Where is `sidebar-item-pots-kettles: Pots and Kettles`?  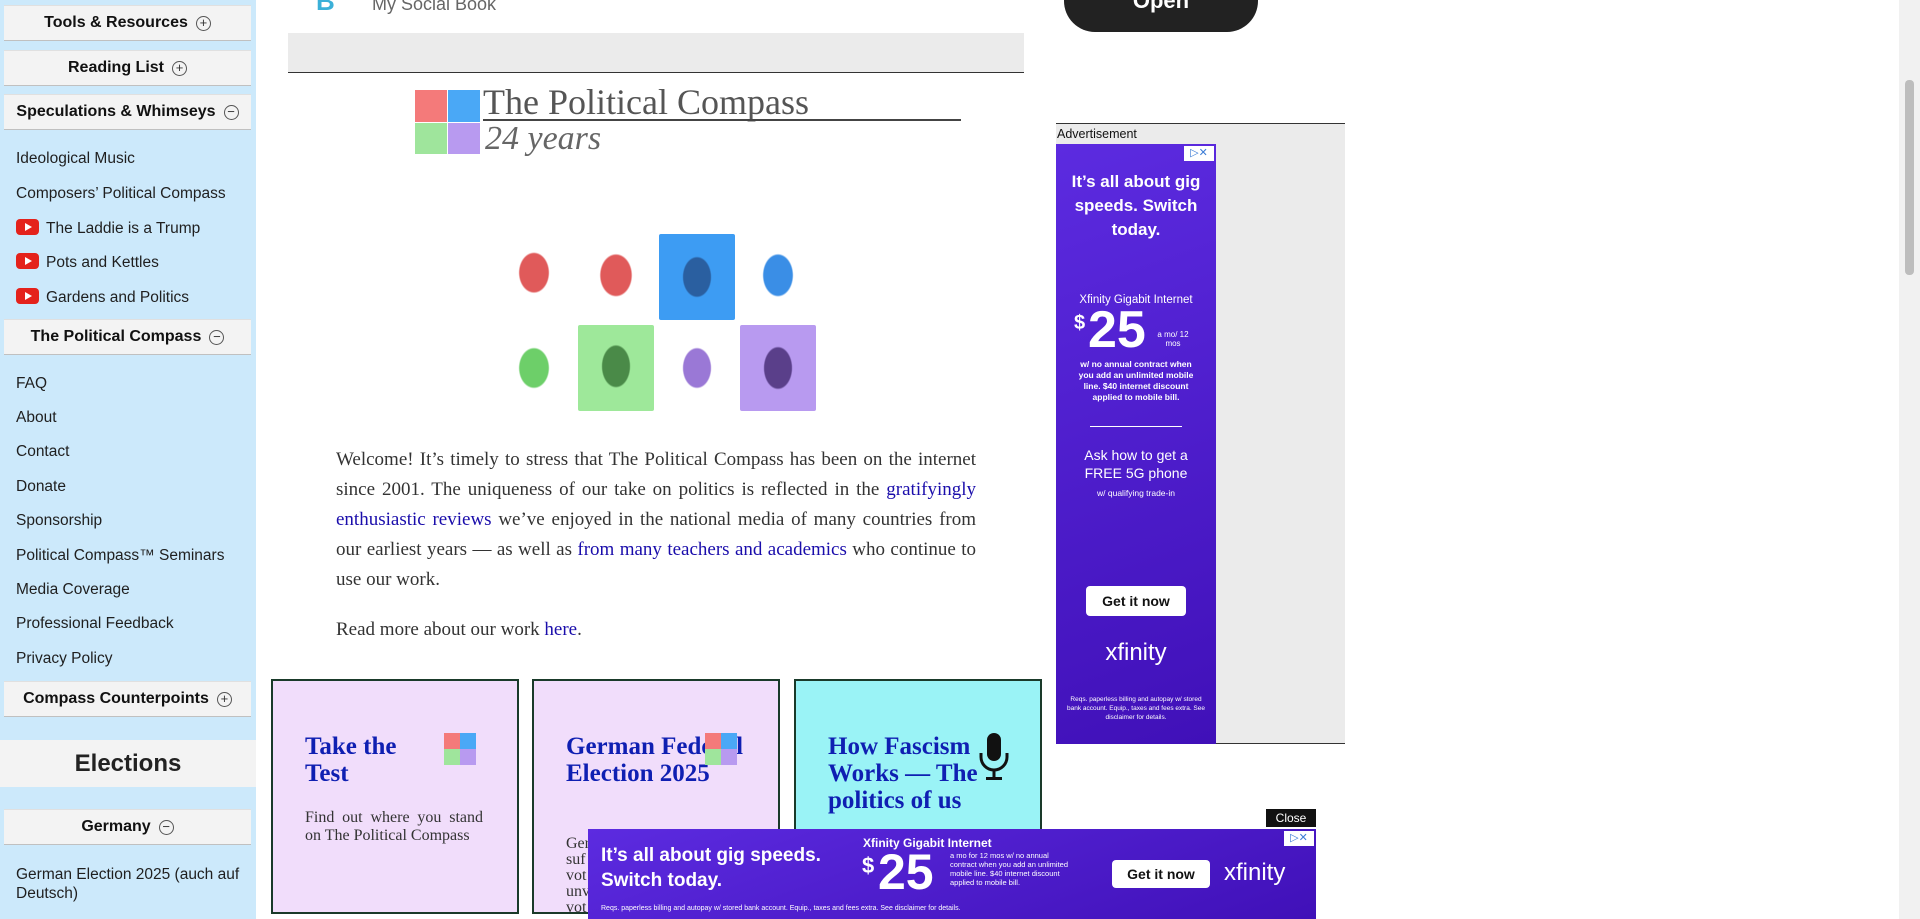 sidebar-item-pots-kettles: Pots and Kettles is located at coordinates (87, 262).